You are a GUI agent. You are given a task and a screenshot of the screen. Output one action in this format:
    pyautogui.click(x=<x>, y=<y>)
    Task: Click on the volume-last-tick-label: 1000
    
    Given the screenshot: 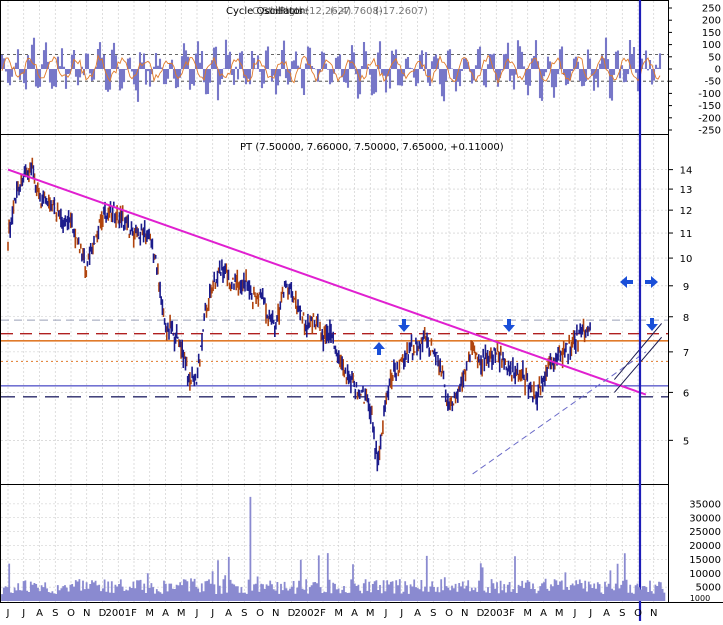 What is the action you would take?
    pyautogui.click(x=700, y=598)
    